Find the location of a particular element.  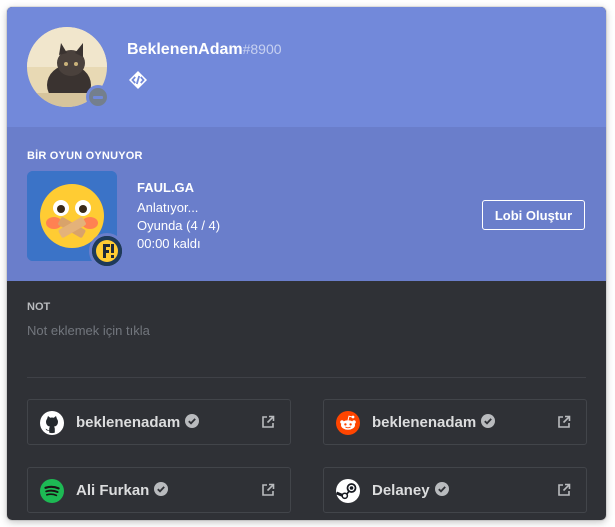

connected-account-reddit: beklenenadam is located at coordinates (455, 422).